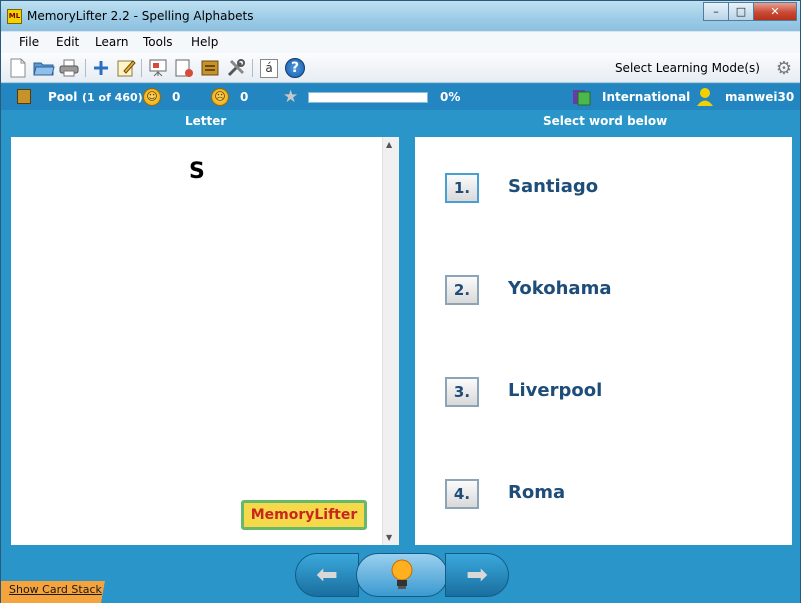  Describe the element at coordinates (603, 397) in the screenshot. I see `answer-option: 3. Liverpool` at that location.